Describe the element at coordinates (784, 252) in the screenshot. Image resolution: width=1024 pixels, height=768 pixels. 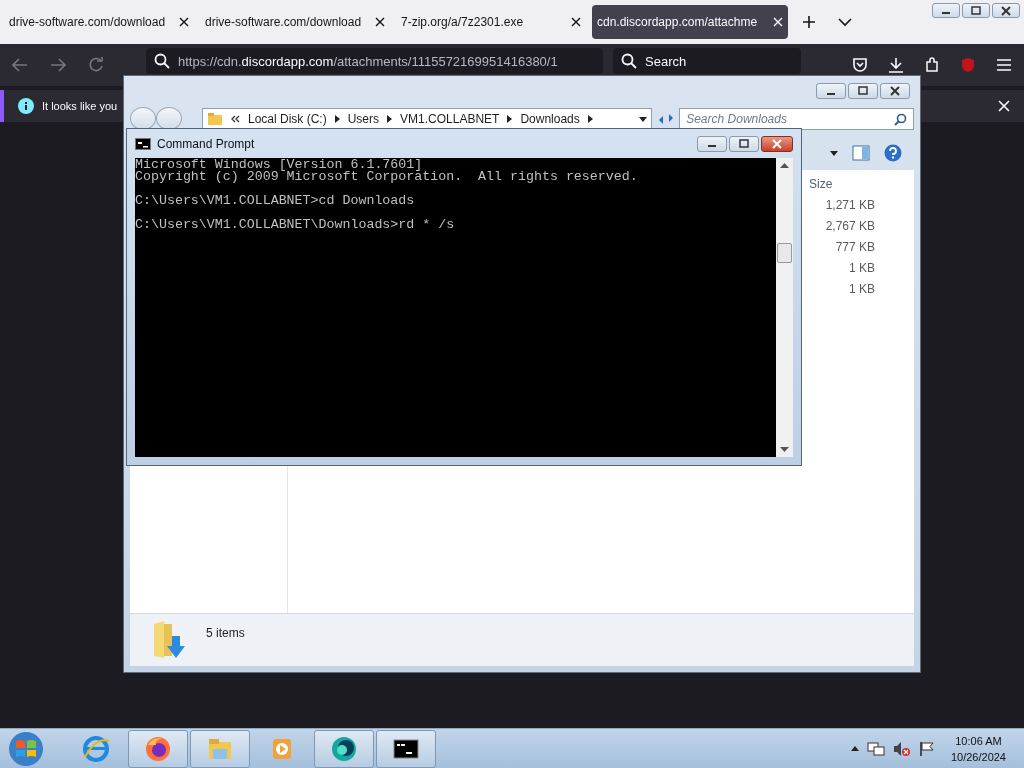
I see `scrollbar-thumb` at that location.